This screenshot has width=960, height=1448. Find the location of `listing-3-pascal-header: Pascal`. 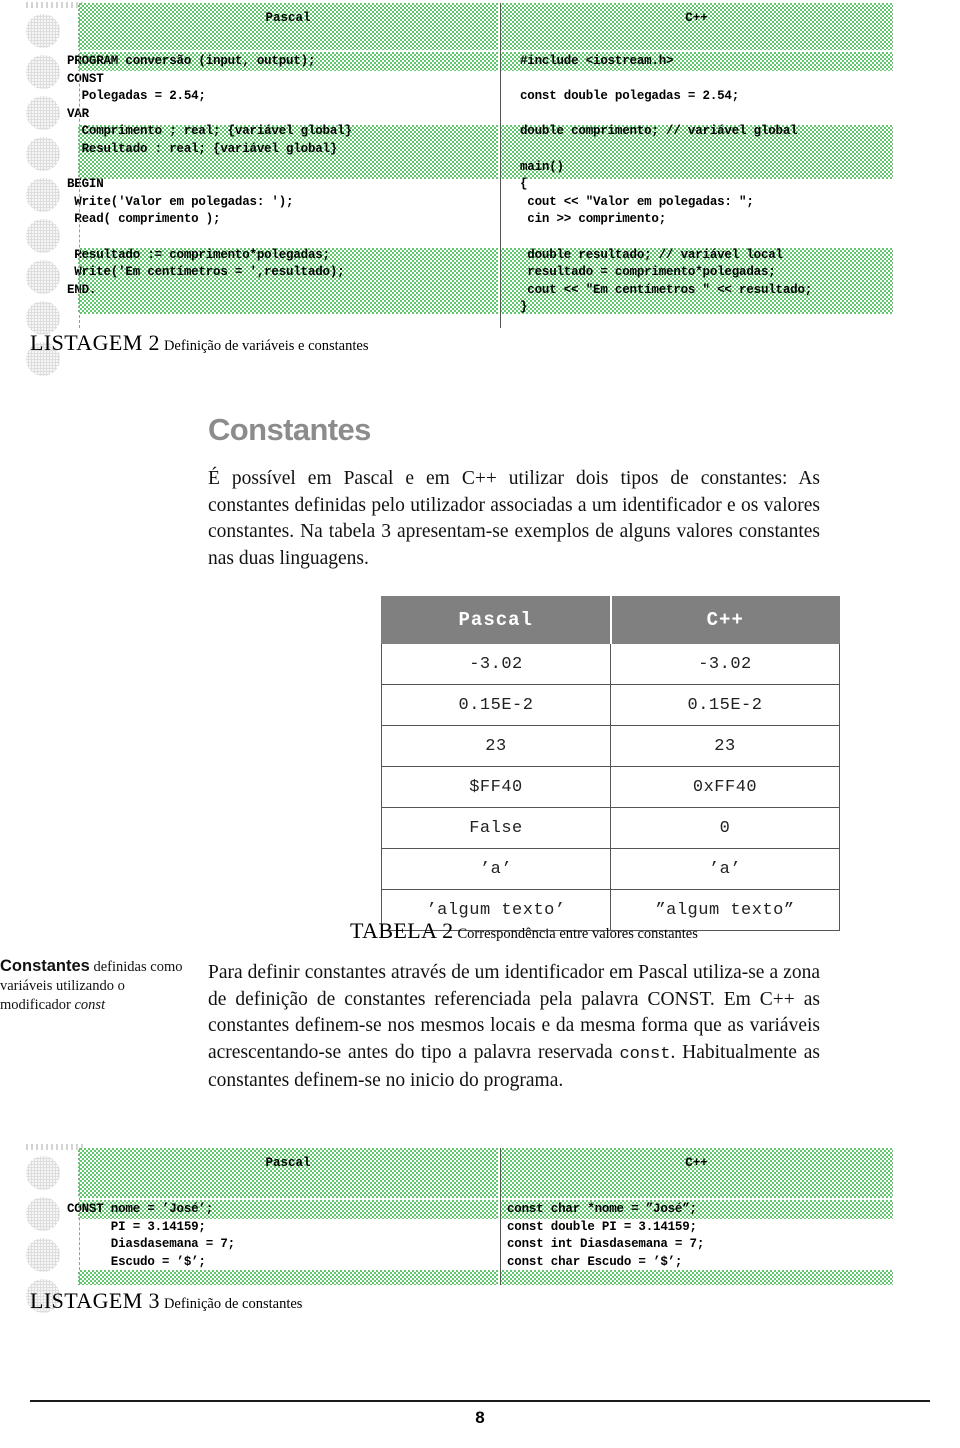

listing-3-pascal-header: Pascal is located at coordinates (288, 1163).